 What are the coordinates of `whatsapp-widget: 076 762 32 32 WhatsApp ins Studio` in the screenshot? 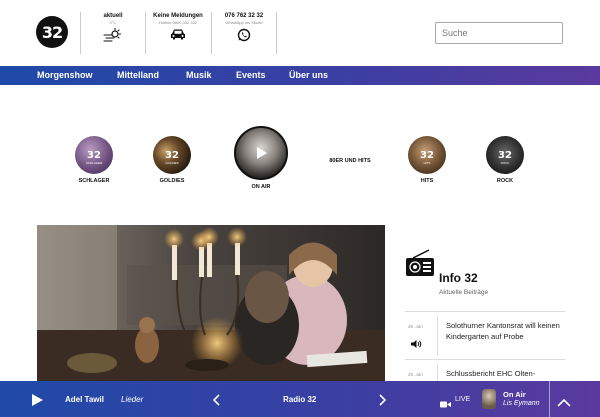 It's located at (244, 27).